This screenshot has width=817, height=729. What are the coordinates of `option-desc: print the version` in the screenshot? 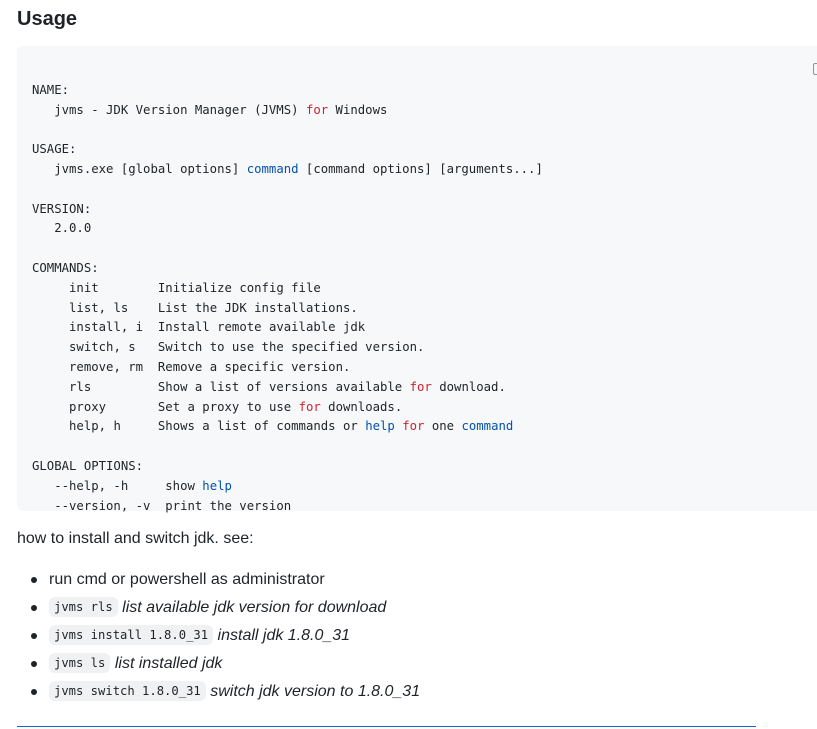 It's located at (228, 505).